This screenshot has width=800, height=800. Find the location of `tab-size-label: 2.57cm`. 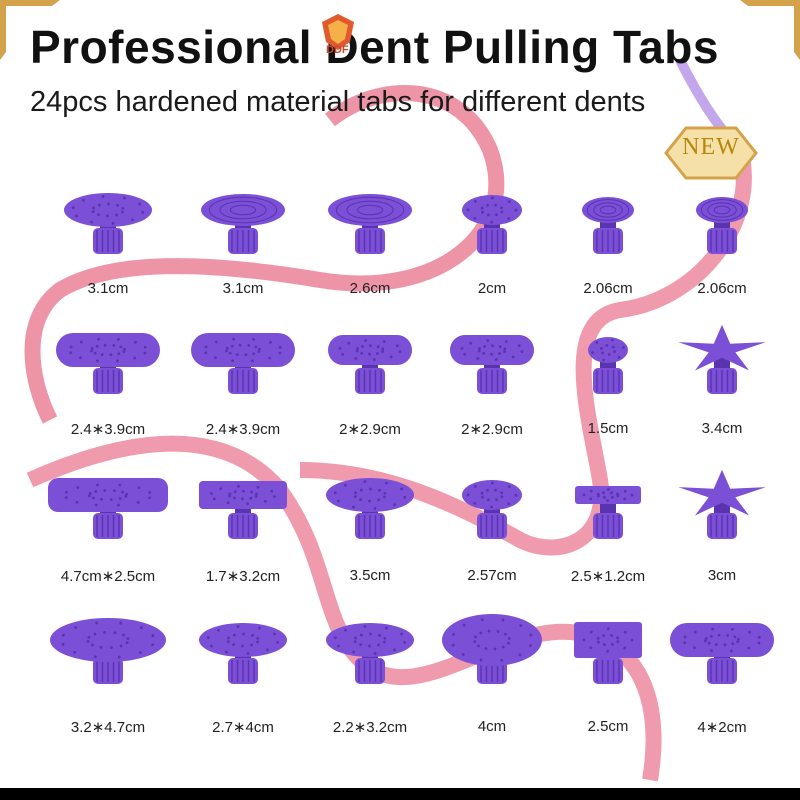

tab-size-label: 2.57cm is located at coordinates (492, 575).